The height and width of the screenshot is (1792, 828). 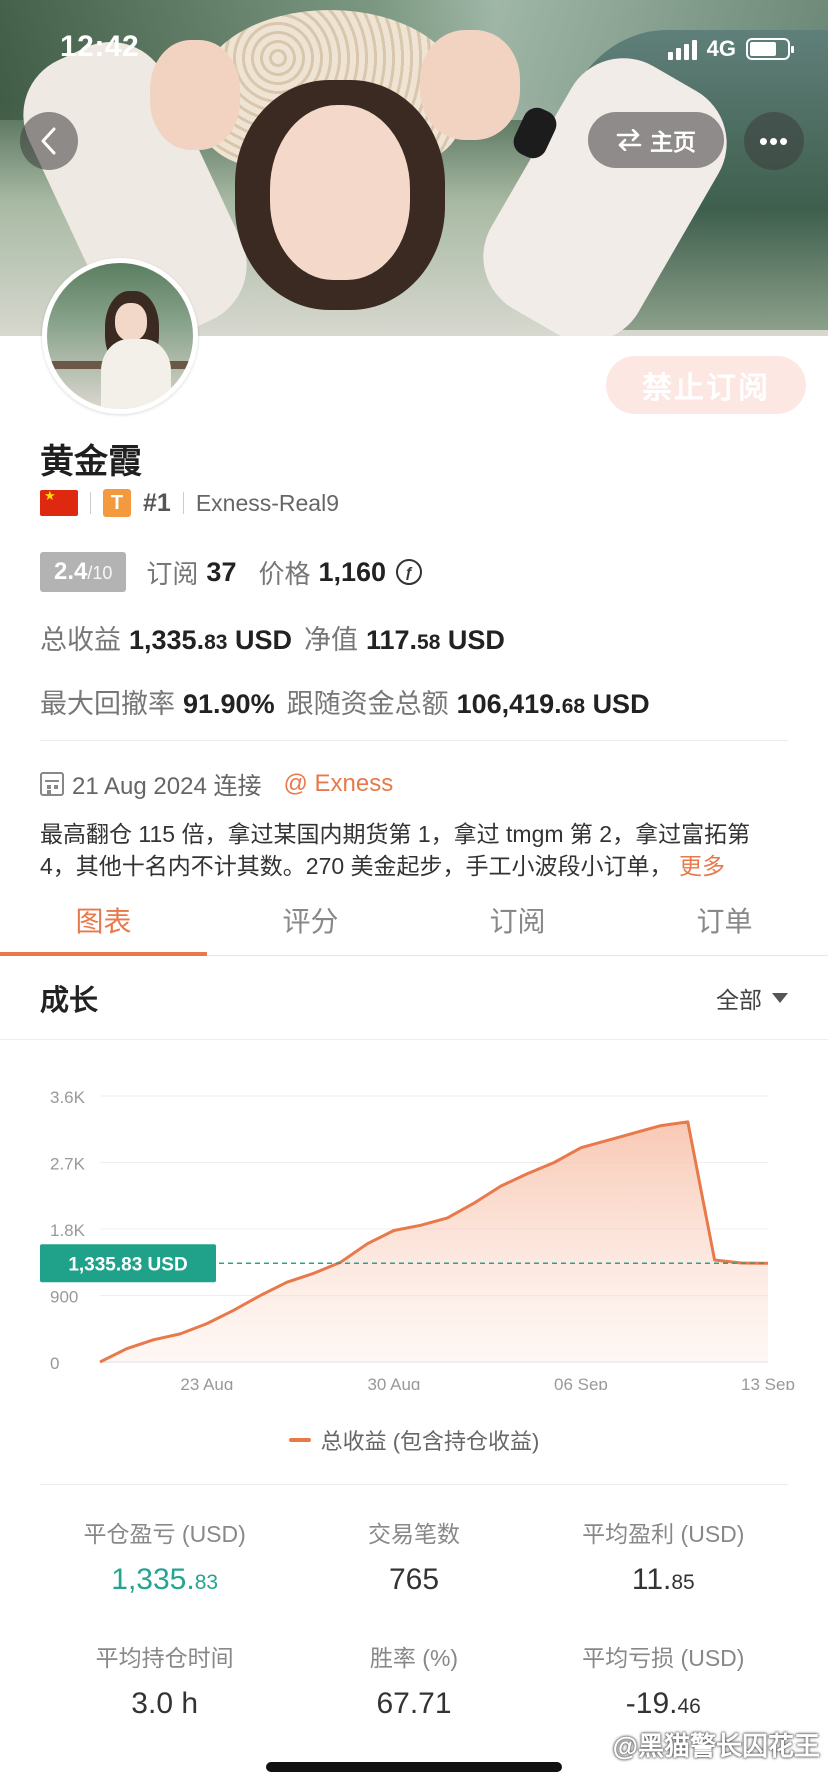 I want to click on equity-value: 117.58 USD, so click(x=435, y=640).